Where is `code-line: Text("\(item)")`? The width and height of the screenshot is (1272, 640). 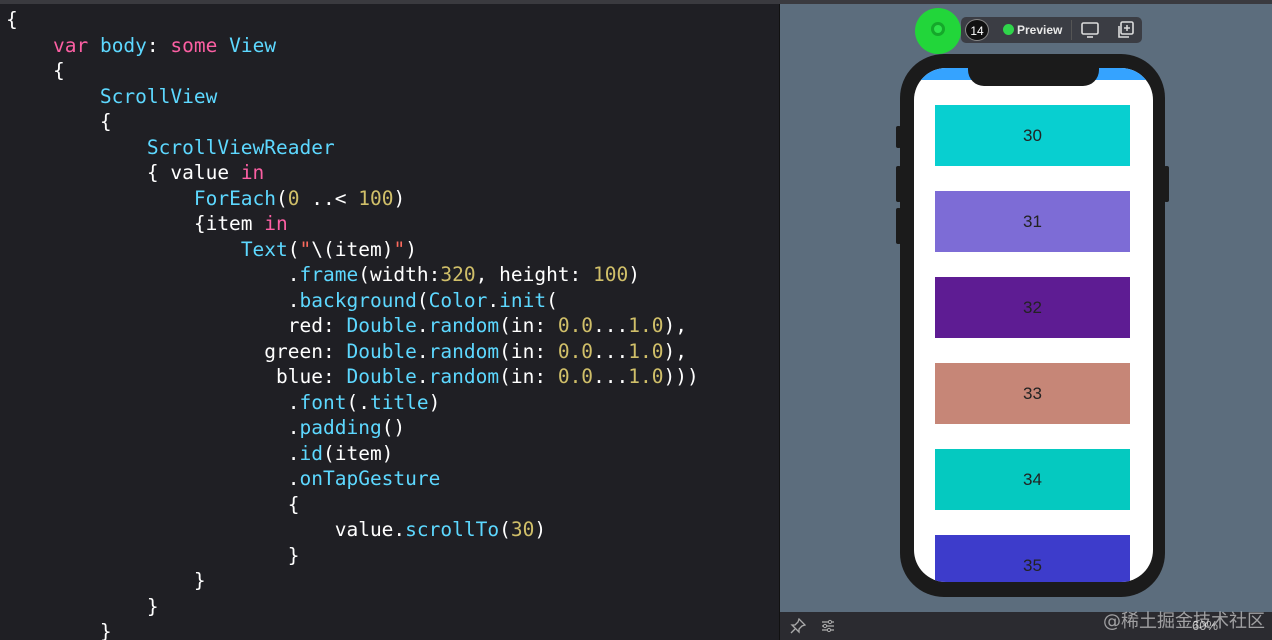
code-line: Text("\(item)") is located at coordinates (211, 249).